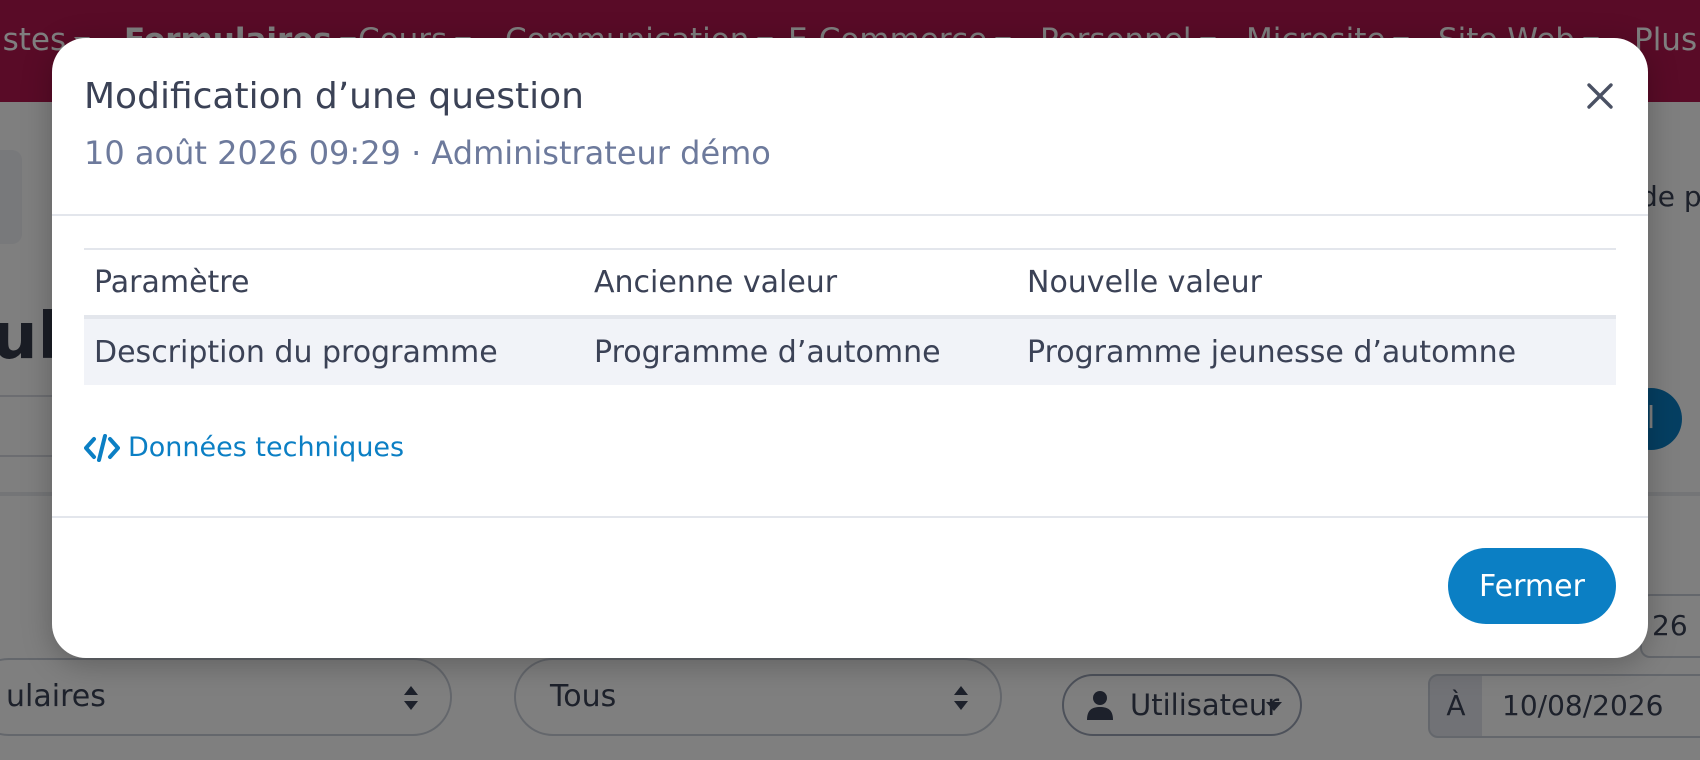  What do you see at coordinates (1316, 283) in the screenshot?
I see `column-header-new-value: Nouvelle valeur` at bounding box center [1316, 283].